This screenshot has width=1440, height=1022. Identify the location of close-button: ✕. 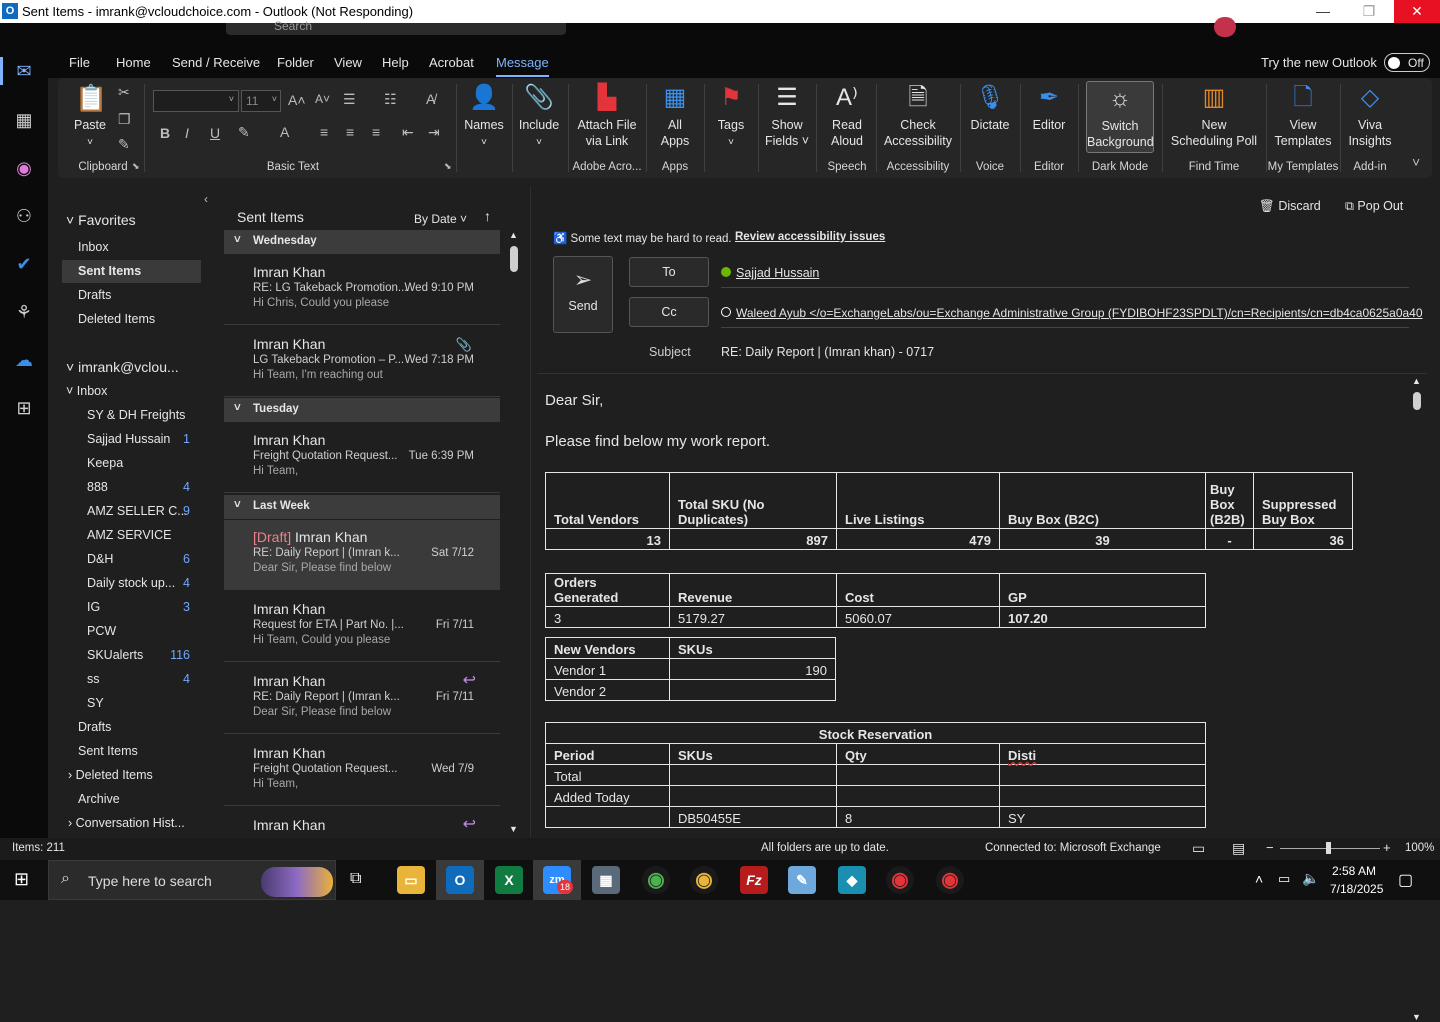
(1417, 11).